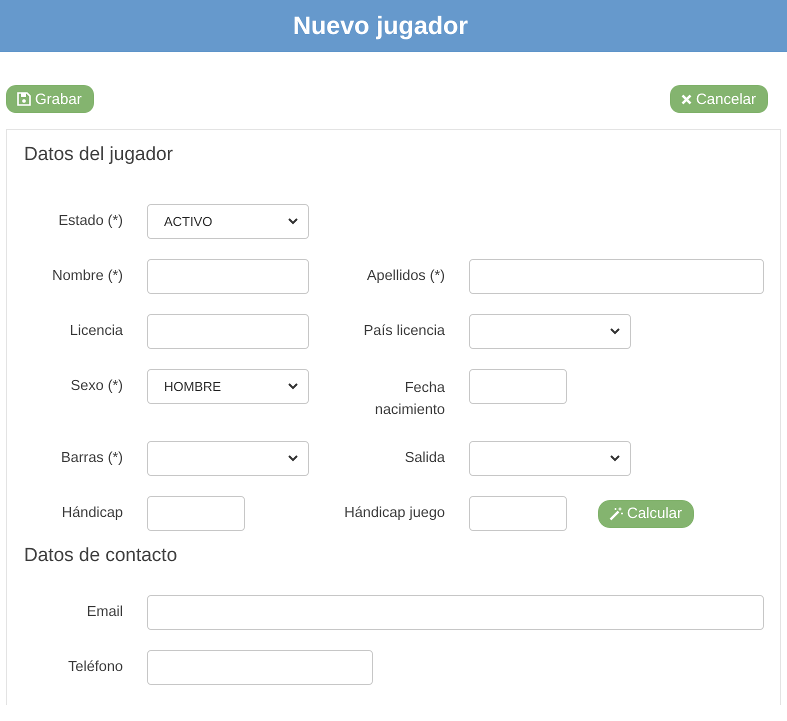 The image size is (787, 721). Describe the element at coordinates (104, 612) in the screenshot. I see `field-label: Email` at that location.